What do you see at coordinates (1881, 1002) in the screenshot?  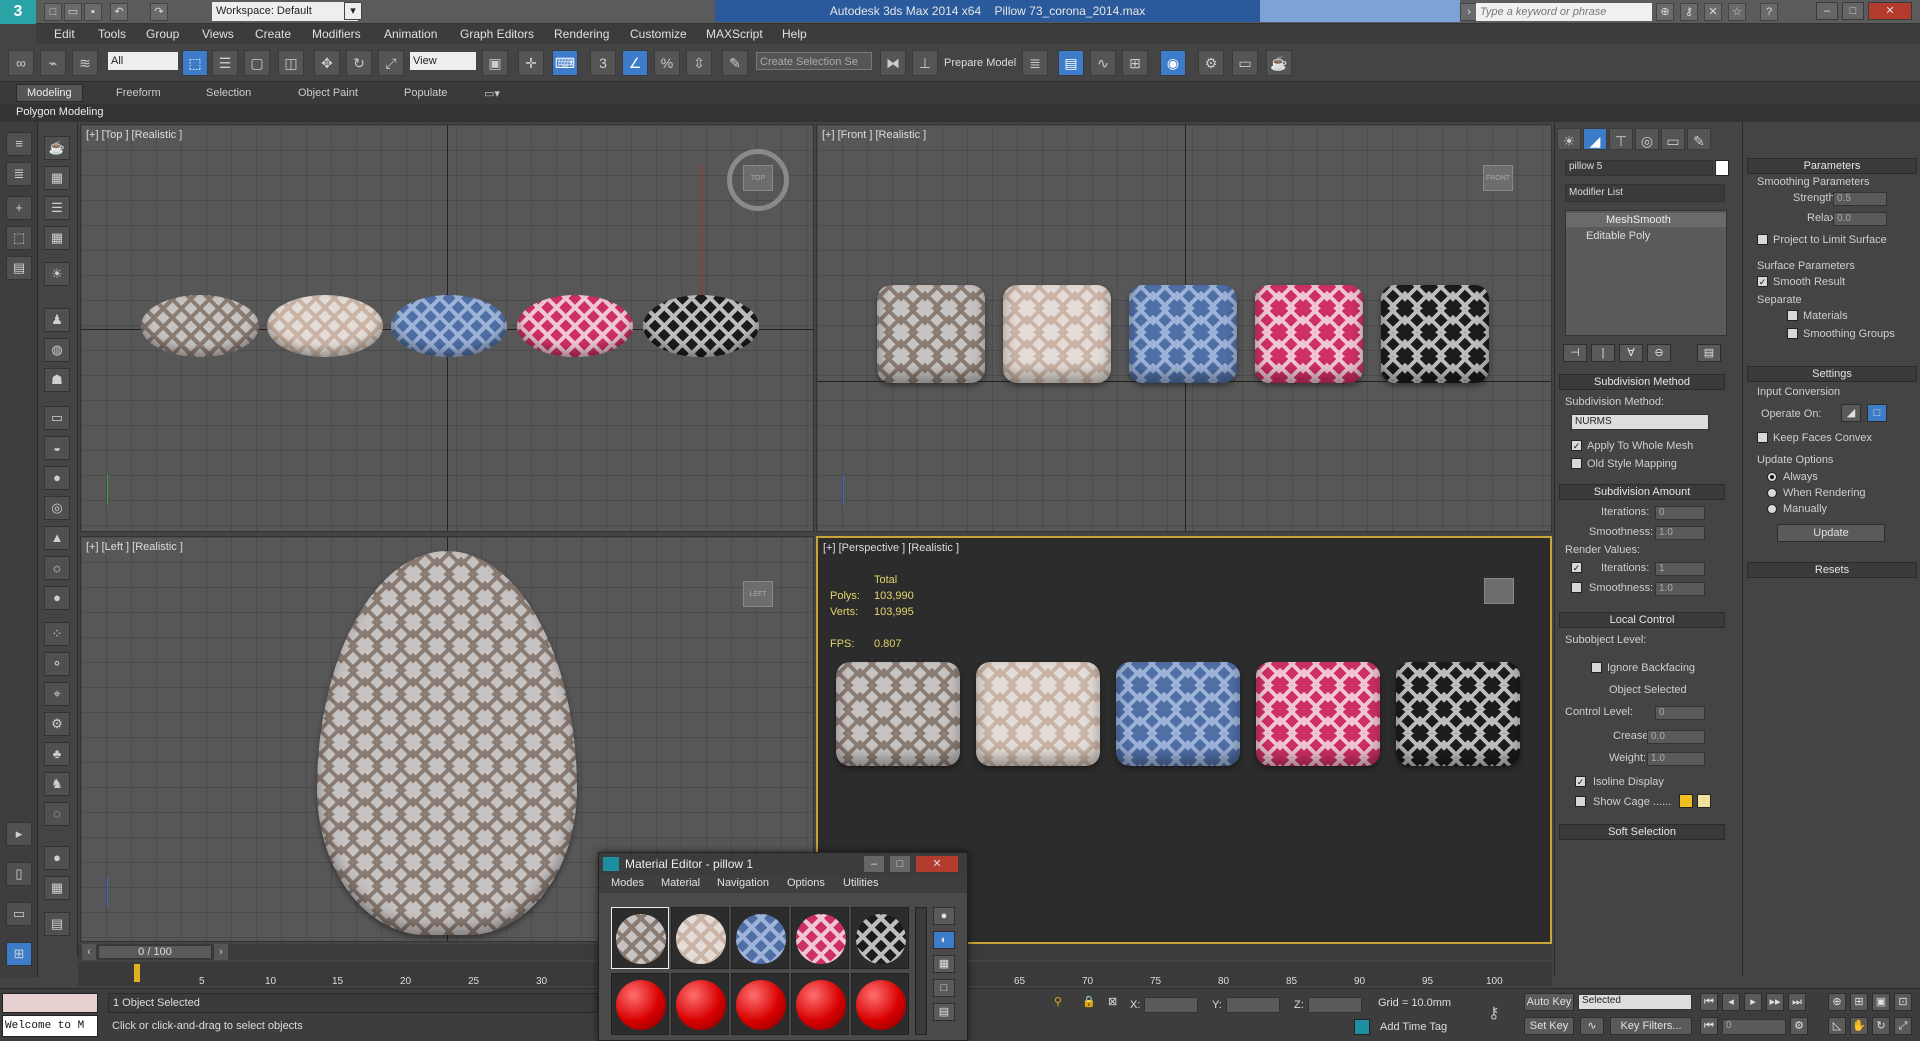 I see `zoom-extents-icon: ▣` at bounding box center [1881, 1002].